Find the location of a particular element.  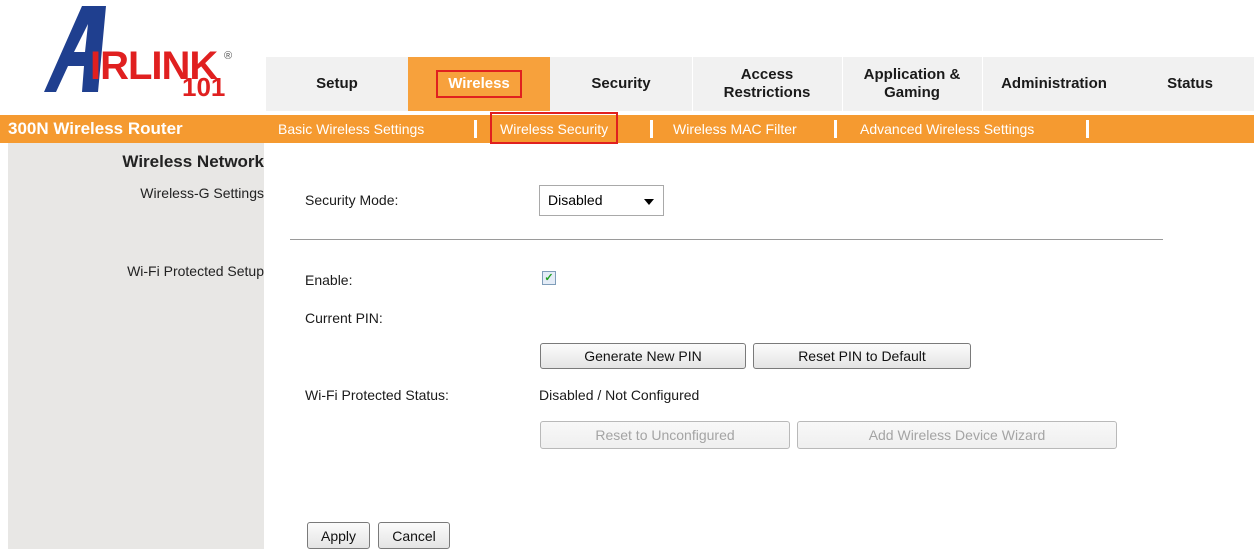

checkmark-icon: ✓ is located at coordinates (549, 278).